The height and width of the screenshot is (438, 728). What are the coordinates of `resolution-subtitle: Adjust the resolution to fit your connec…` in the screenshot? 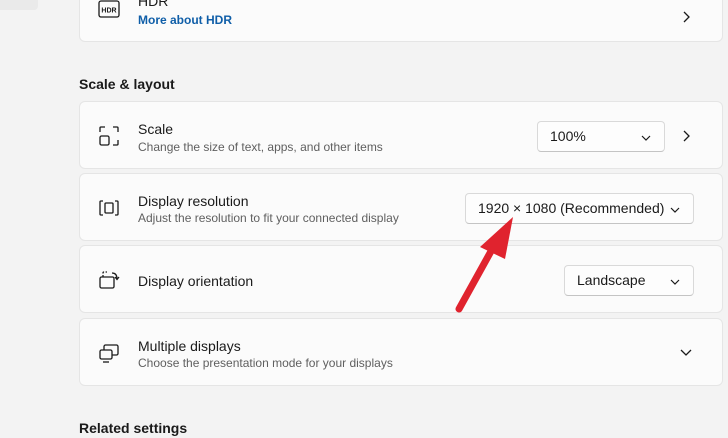 It's located at (268, 218).